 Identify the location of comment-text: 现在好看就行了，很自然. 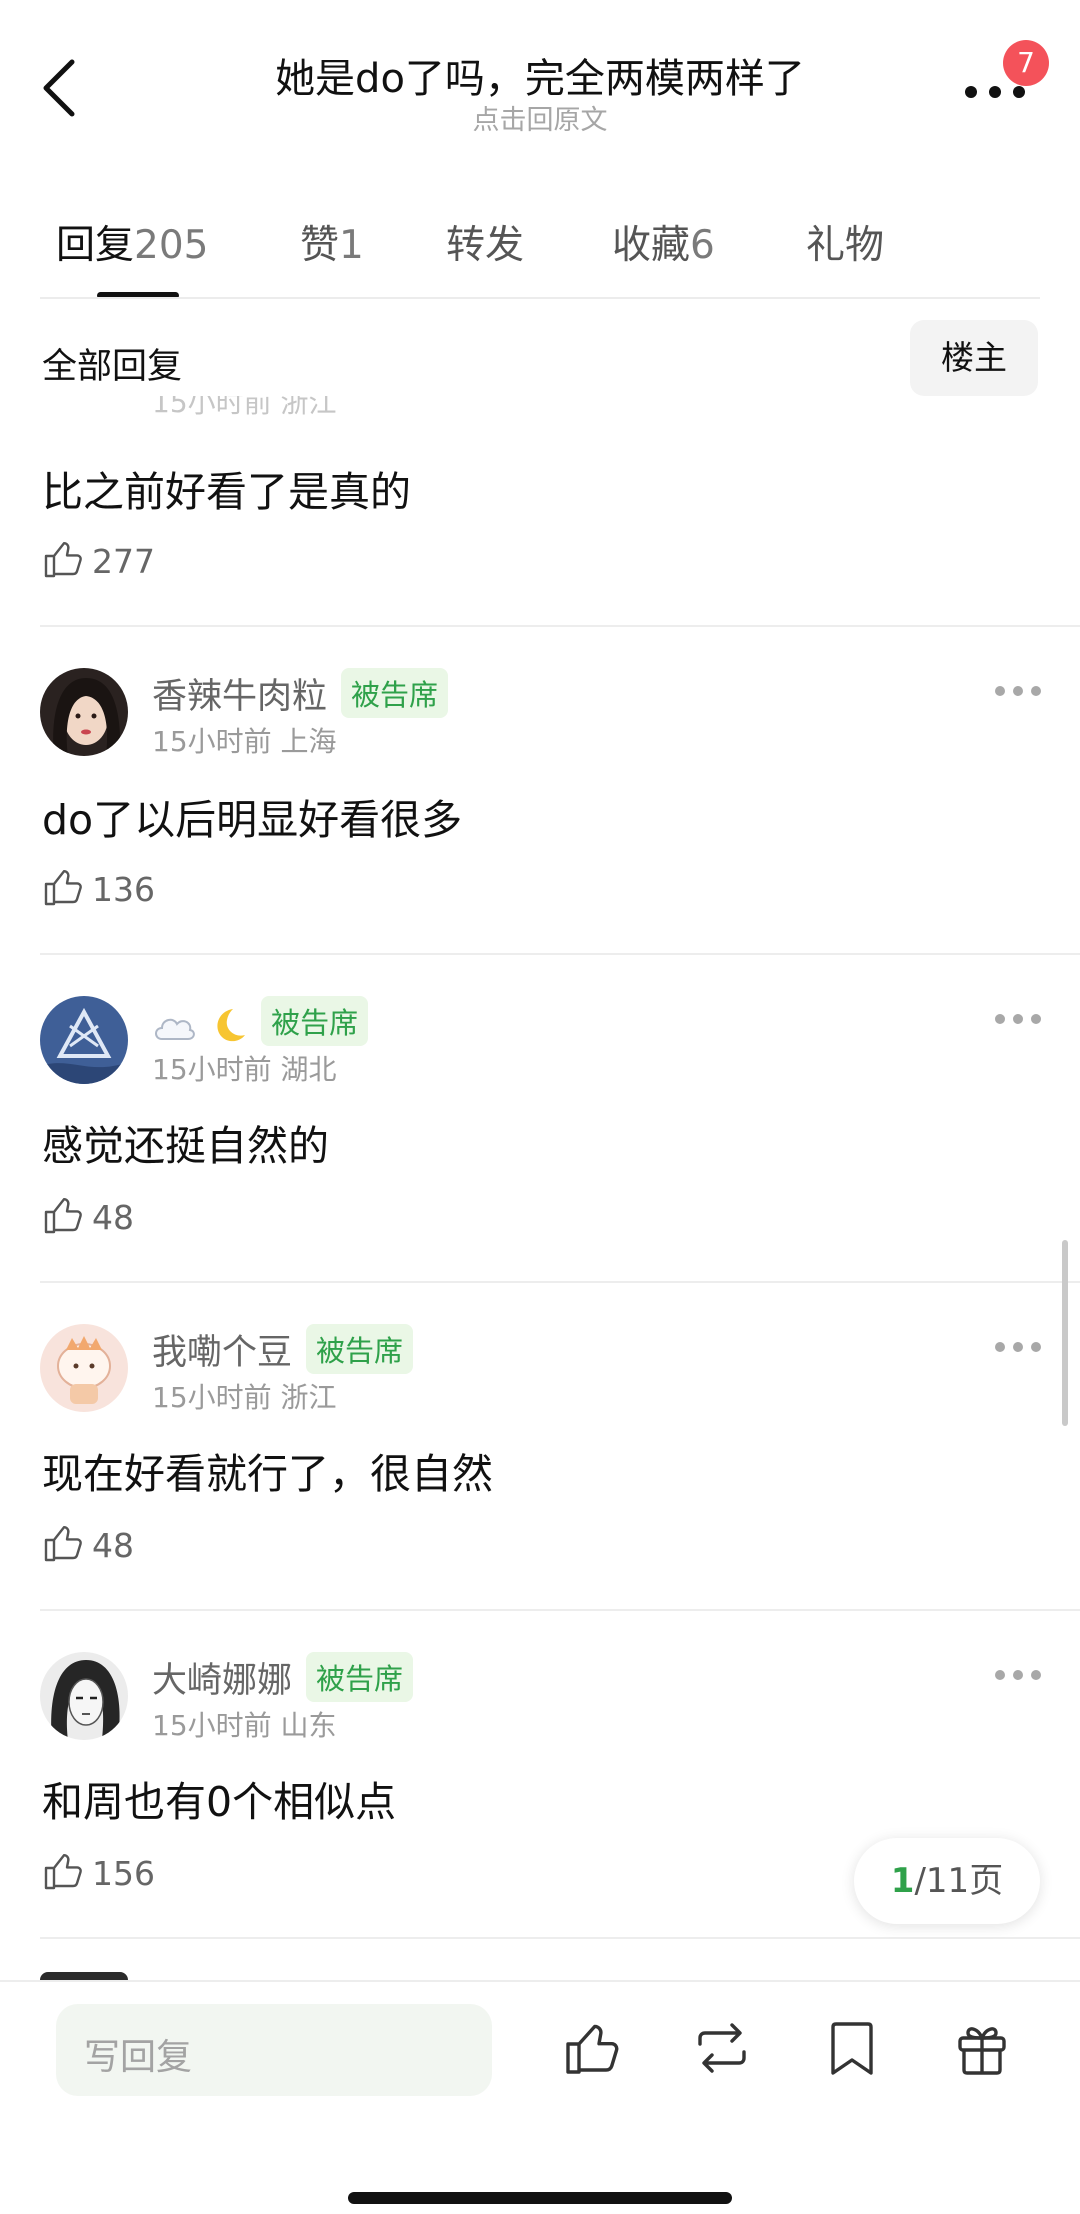
(267, 1470).